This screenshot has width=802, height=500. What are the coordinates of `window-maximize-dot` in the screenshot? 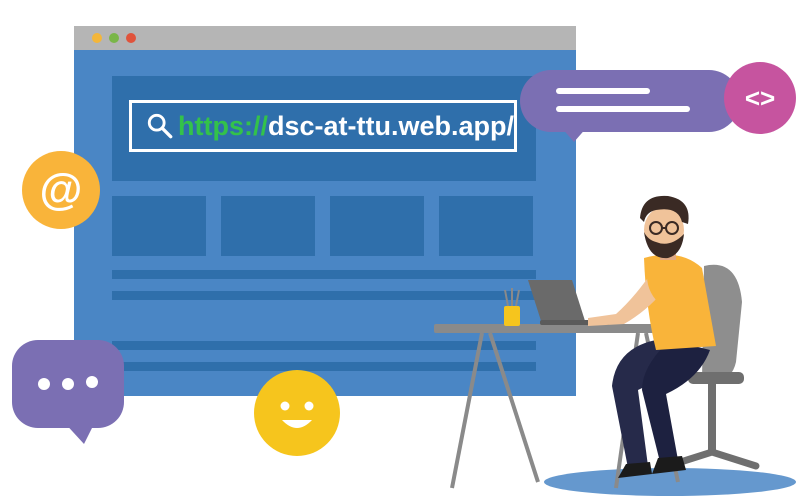 It's located at (114, 38).